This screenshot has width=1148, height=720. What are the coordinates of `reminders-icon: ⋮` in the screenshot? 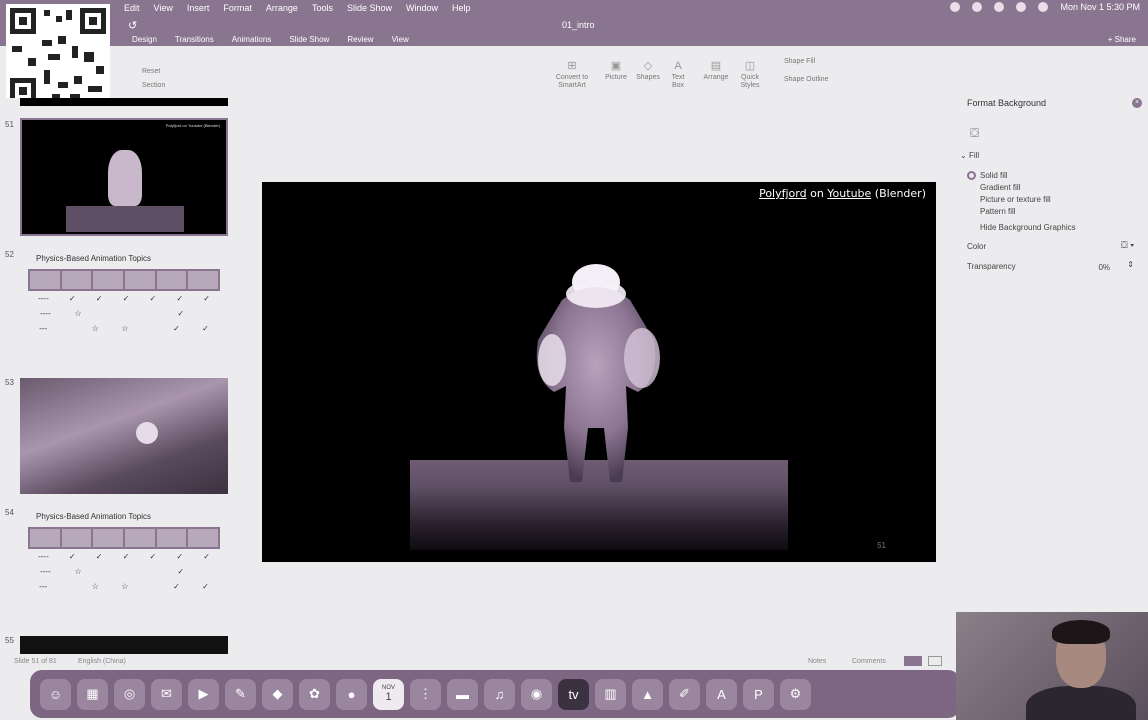 It's located at (425, 694).